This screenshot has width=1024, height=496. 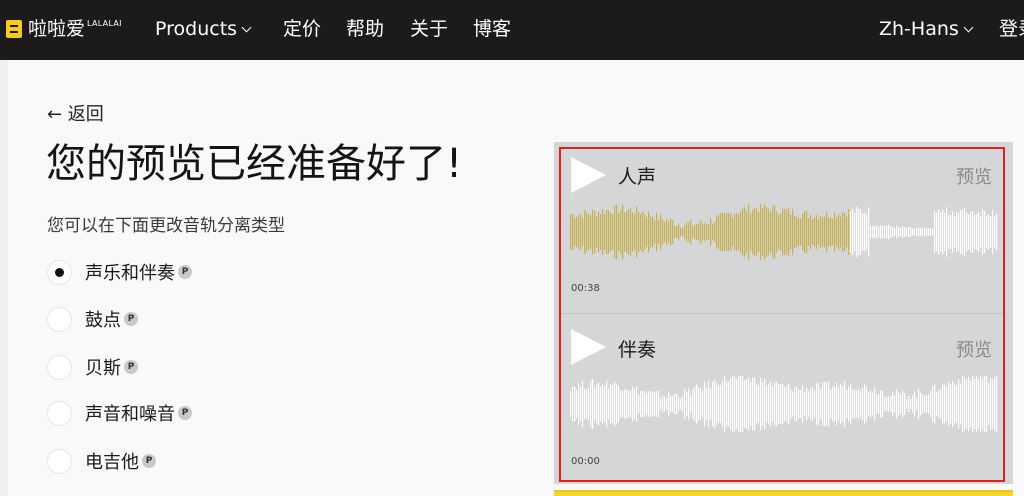 I want to click on option-label: 声音和噪音, so click(x=130, y=414).